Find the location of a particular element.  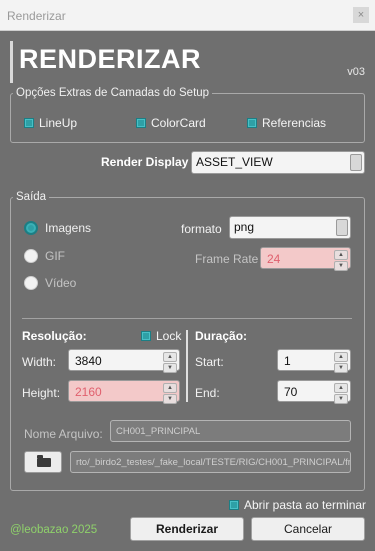

radio-gif-dot is located at coordinates (31, 256).